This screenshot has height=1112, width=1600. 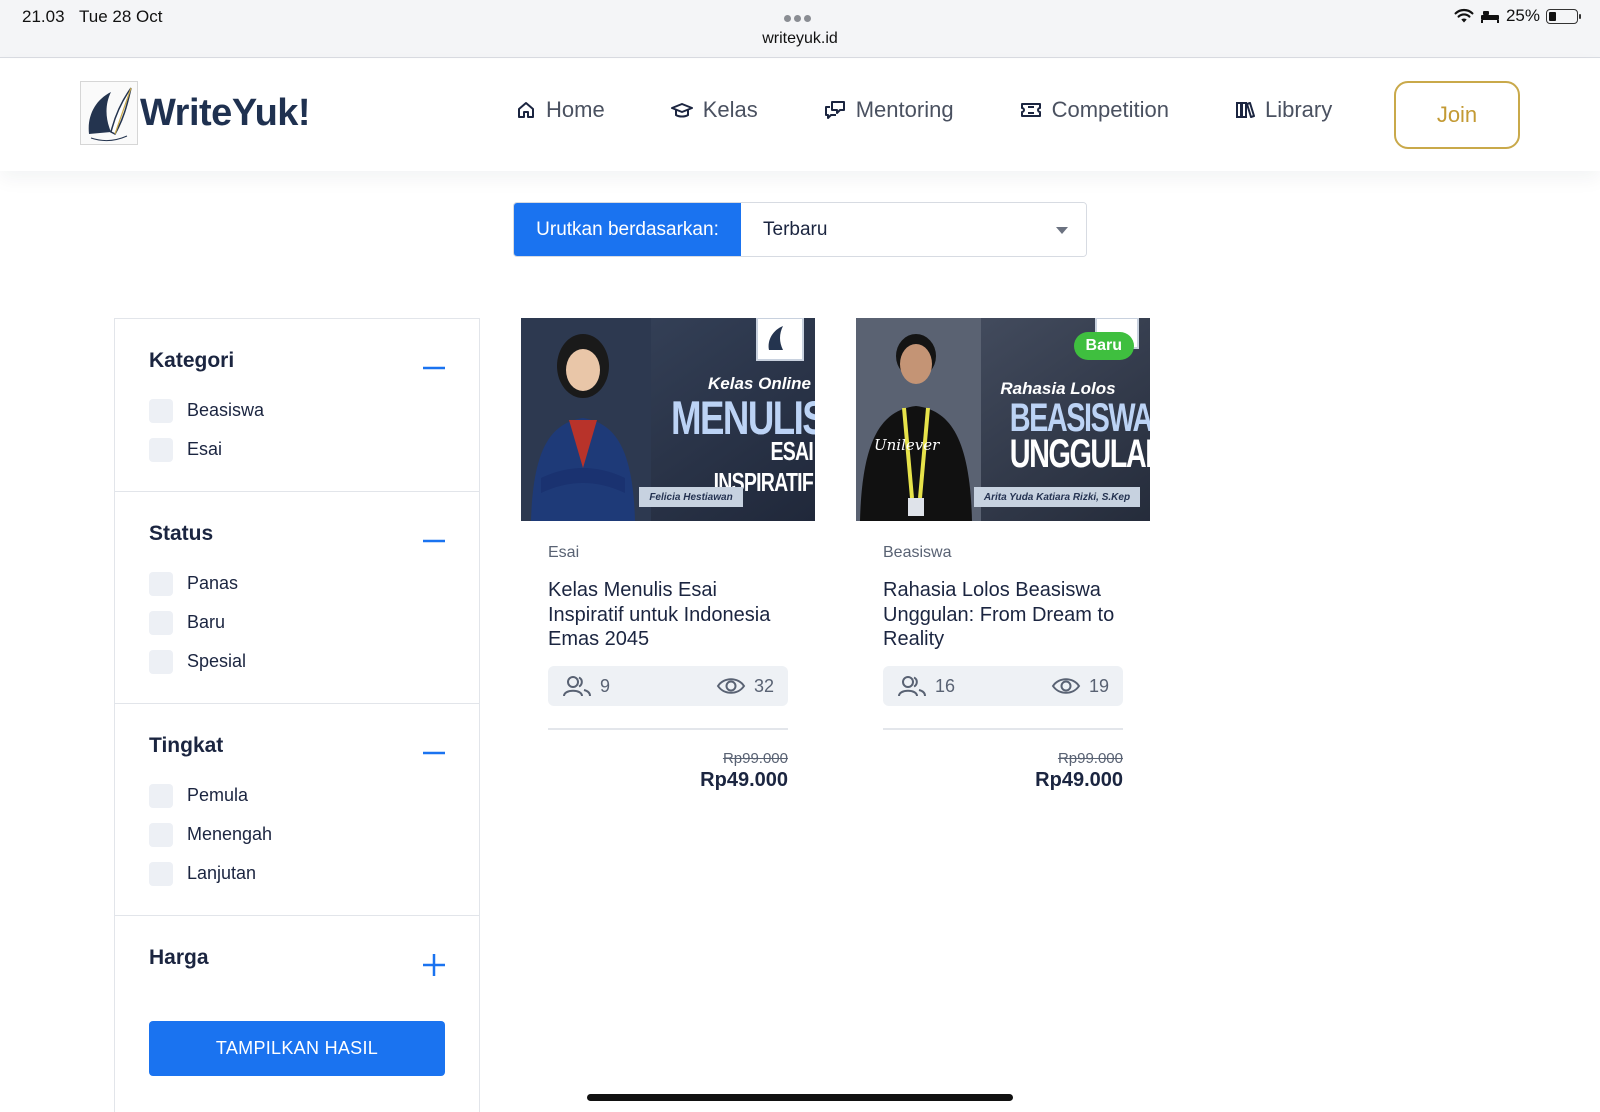 I want to click on views-stat: 19, so click(x=1080, y=686).